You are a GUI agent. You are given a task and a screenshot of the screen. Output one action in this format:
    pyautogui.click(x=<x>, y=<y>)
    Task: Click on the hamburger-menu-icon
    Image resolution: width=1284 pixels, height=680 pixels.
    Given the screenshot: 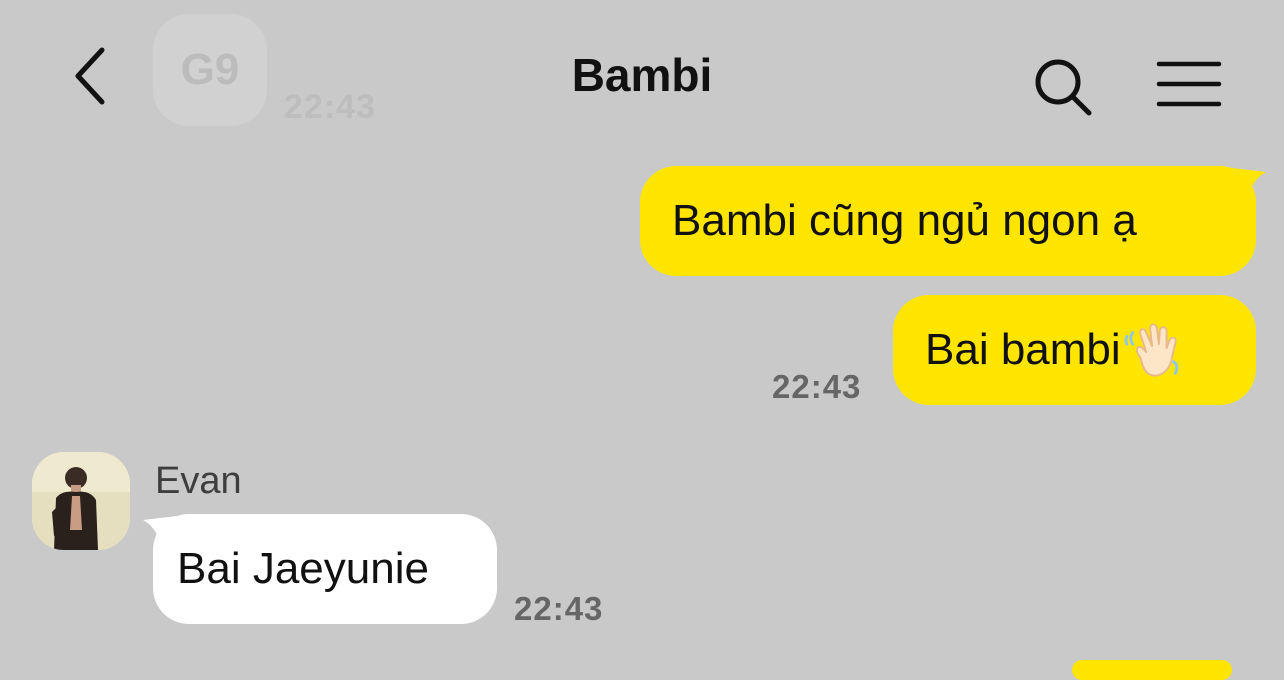 What is the action you would take?
    pyautogui.click(x=1189, y=84)
    